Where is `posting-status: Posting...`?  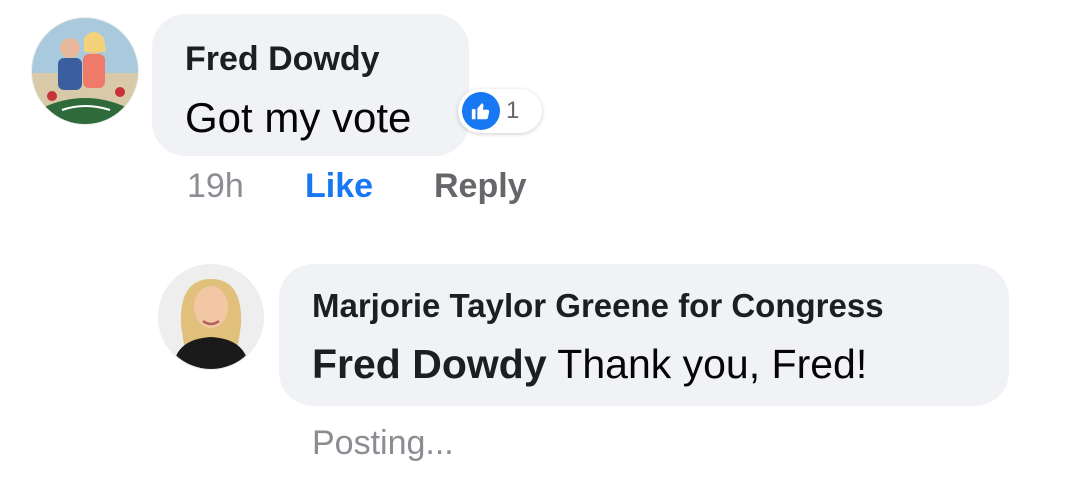 posting-status: Posting... is located at coordinates (383, 443).